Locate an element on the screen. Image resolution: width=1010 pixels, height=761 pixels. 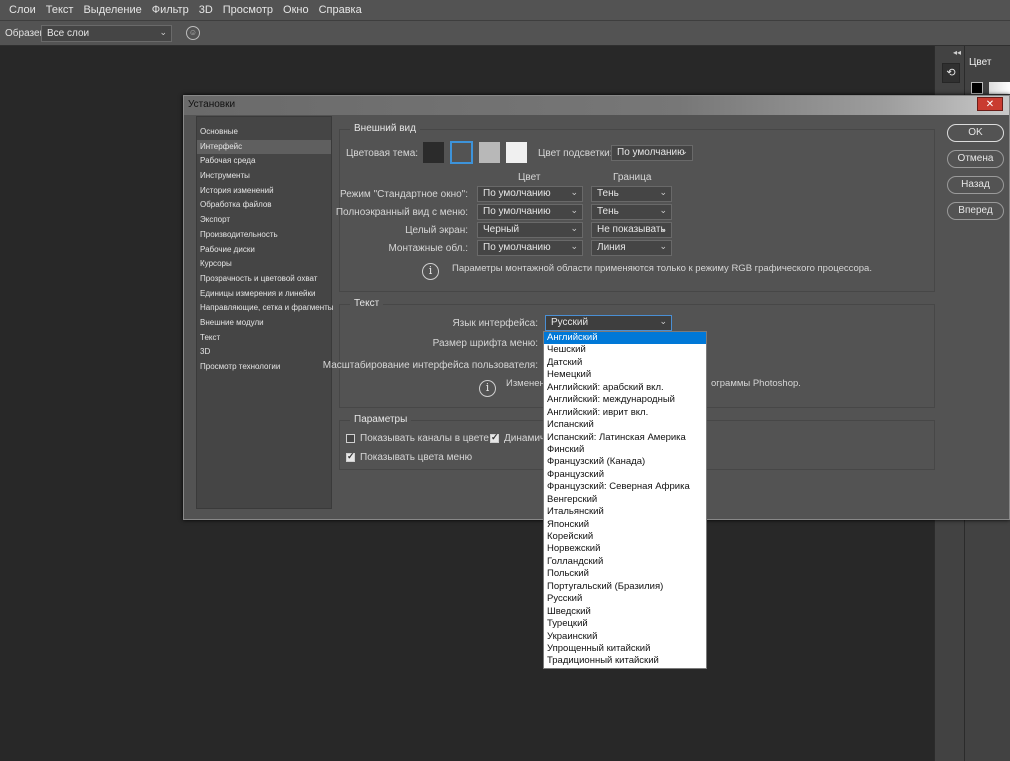
fullscreen-menu-color-value: По умолчанию is located at coordinates (517, 211).